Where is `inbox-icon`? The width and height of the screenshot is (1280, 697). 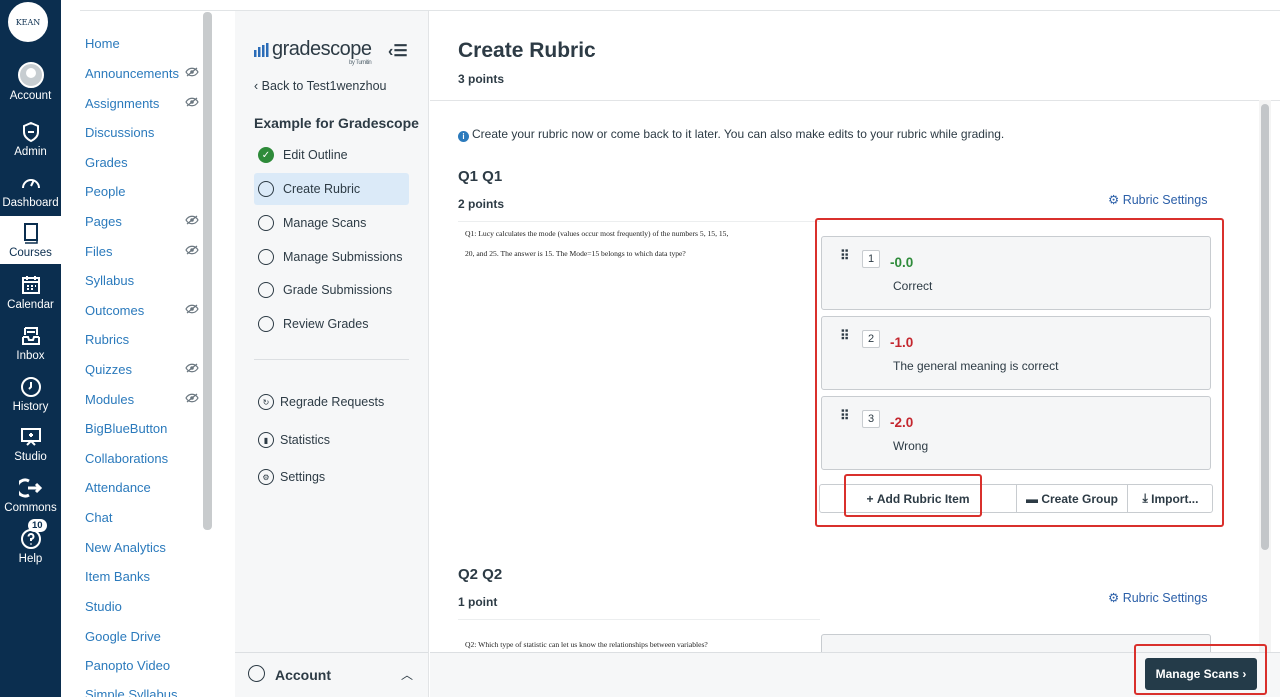 inbox-icon is located at coordinates (30, 336).